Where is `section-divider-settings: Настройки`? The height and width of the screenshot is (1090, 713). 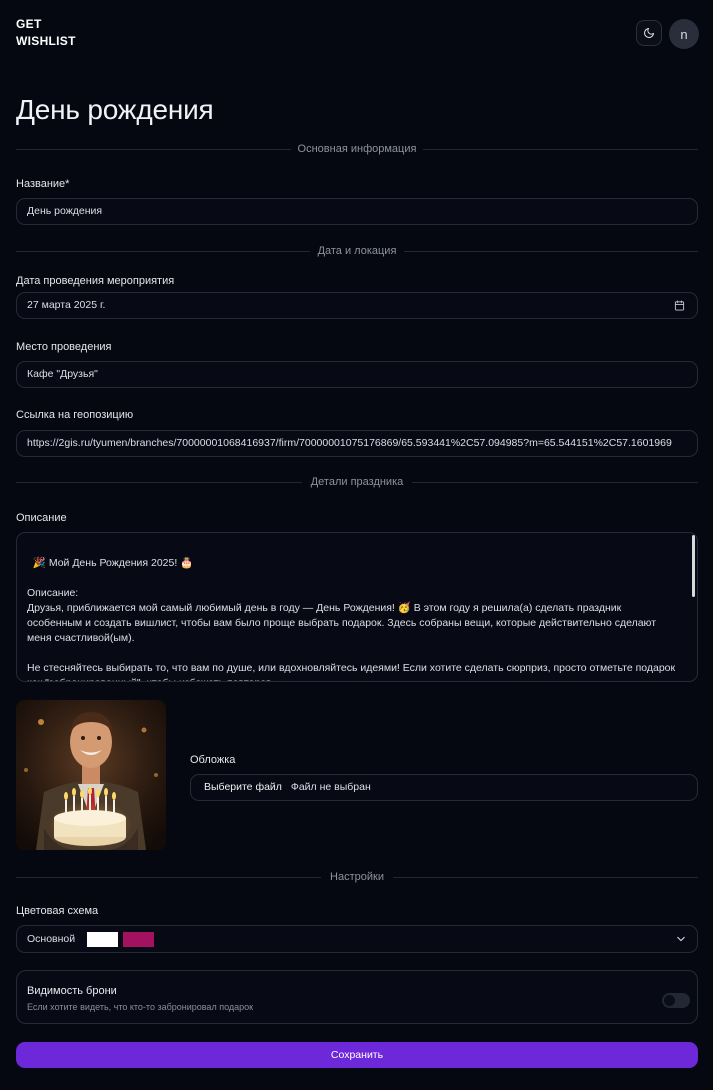
section-divider-settings: Настройки is located at coordinates (357, 877).